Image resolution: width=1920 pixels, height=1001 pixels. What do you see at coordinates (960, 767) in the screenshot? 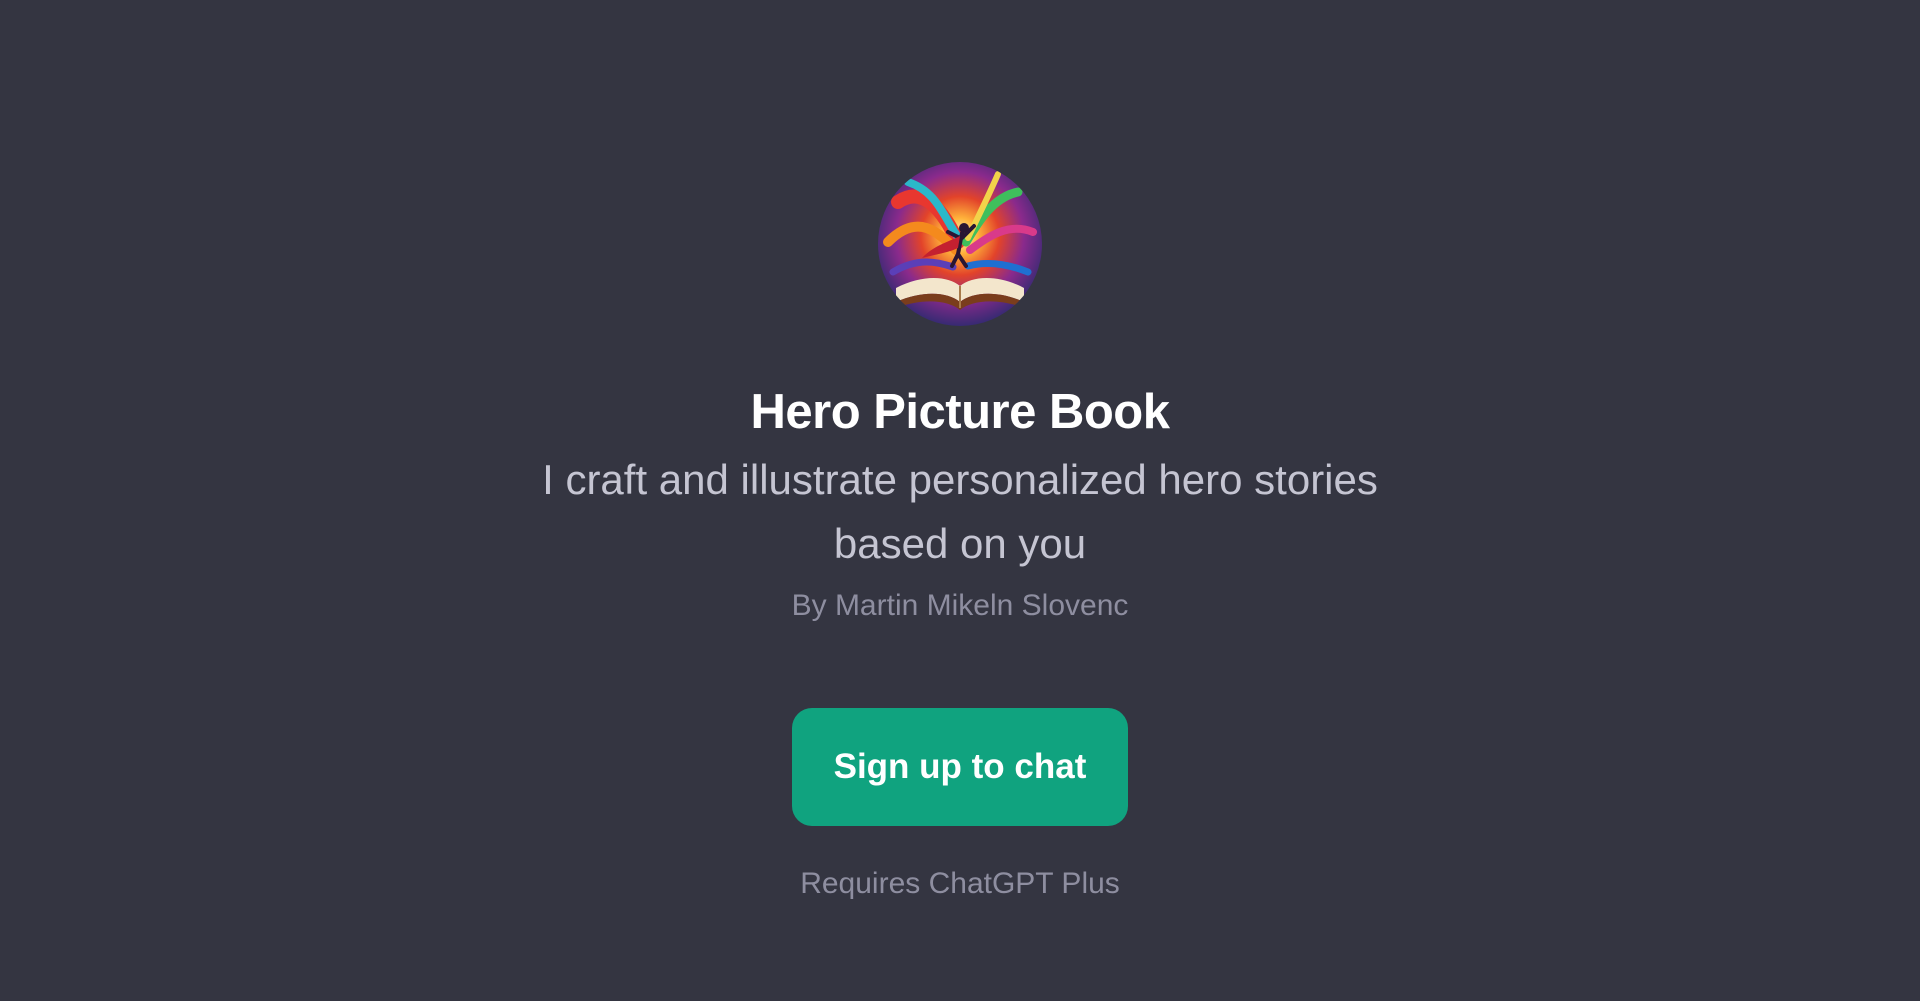
I see `sign-up-button: Sign up to chat` at bounding box center [960, 767].